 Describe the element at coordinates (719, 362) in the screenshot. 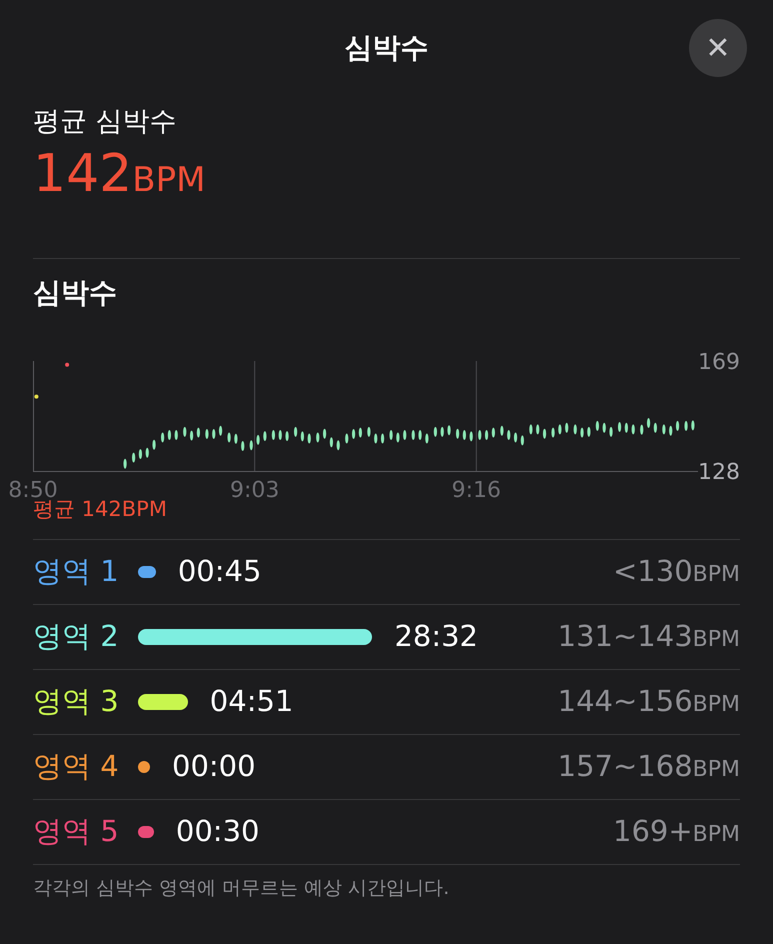

I see `y-tick-label: 169` at that location.